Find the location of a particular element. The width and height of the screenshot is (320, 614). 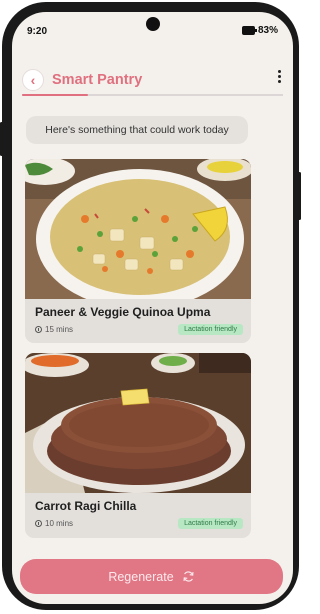

status-time: 9:20 is located at coordinates (37, 31).